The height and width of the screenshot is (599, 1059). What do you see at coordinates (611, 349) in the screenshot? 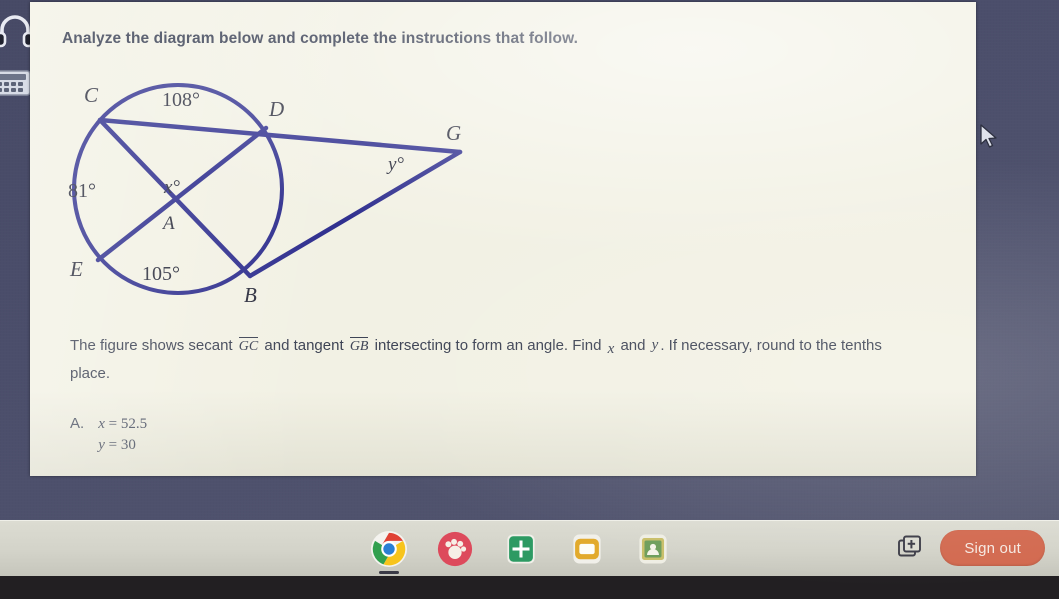
I see `statement-var-x: x` at bounding box center [611, 349].